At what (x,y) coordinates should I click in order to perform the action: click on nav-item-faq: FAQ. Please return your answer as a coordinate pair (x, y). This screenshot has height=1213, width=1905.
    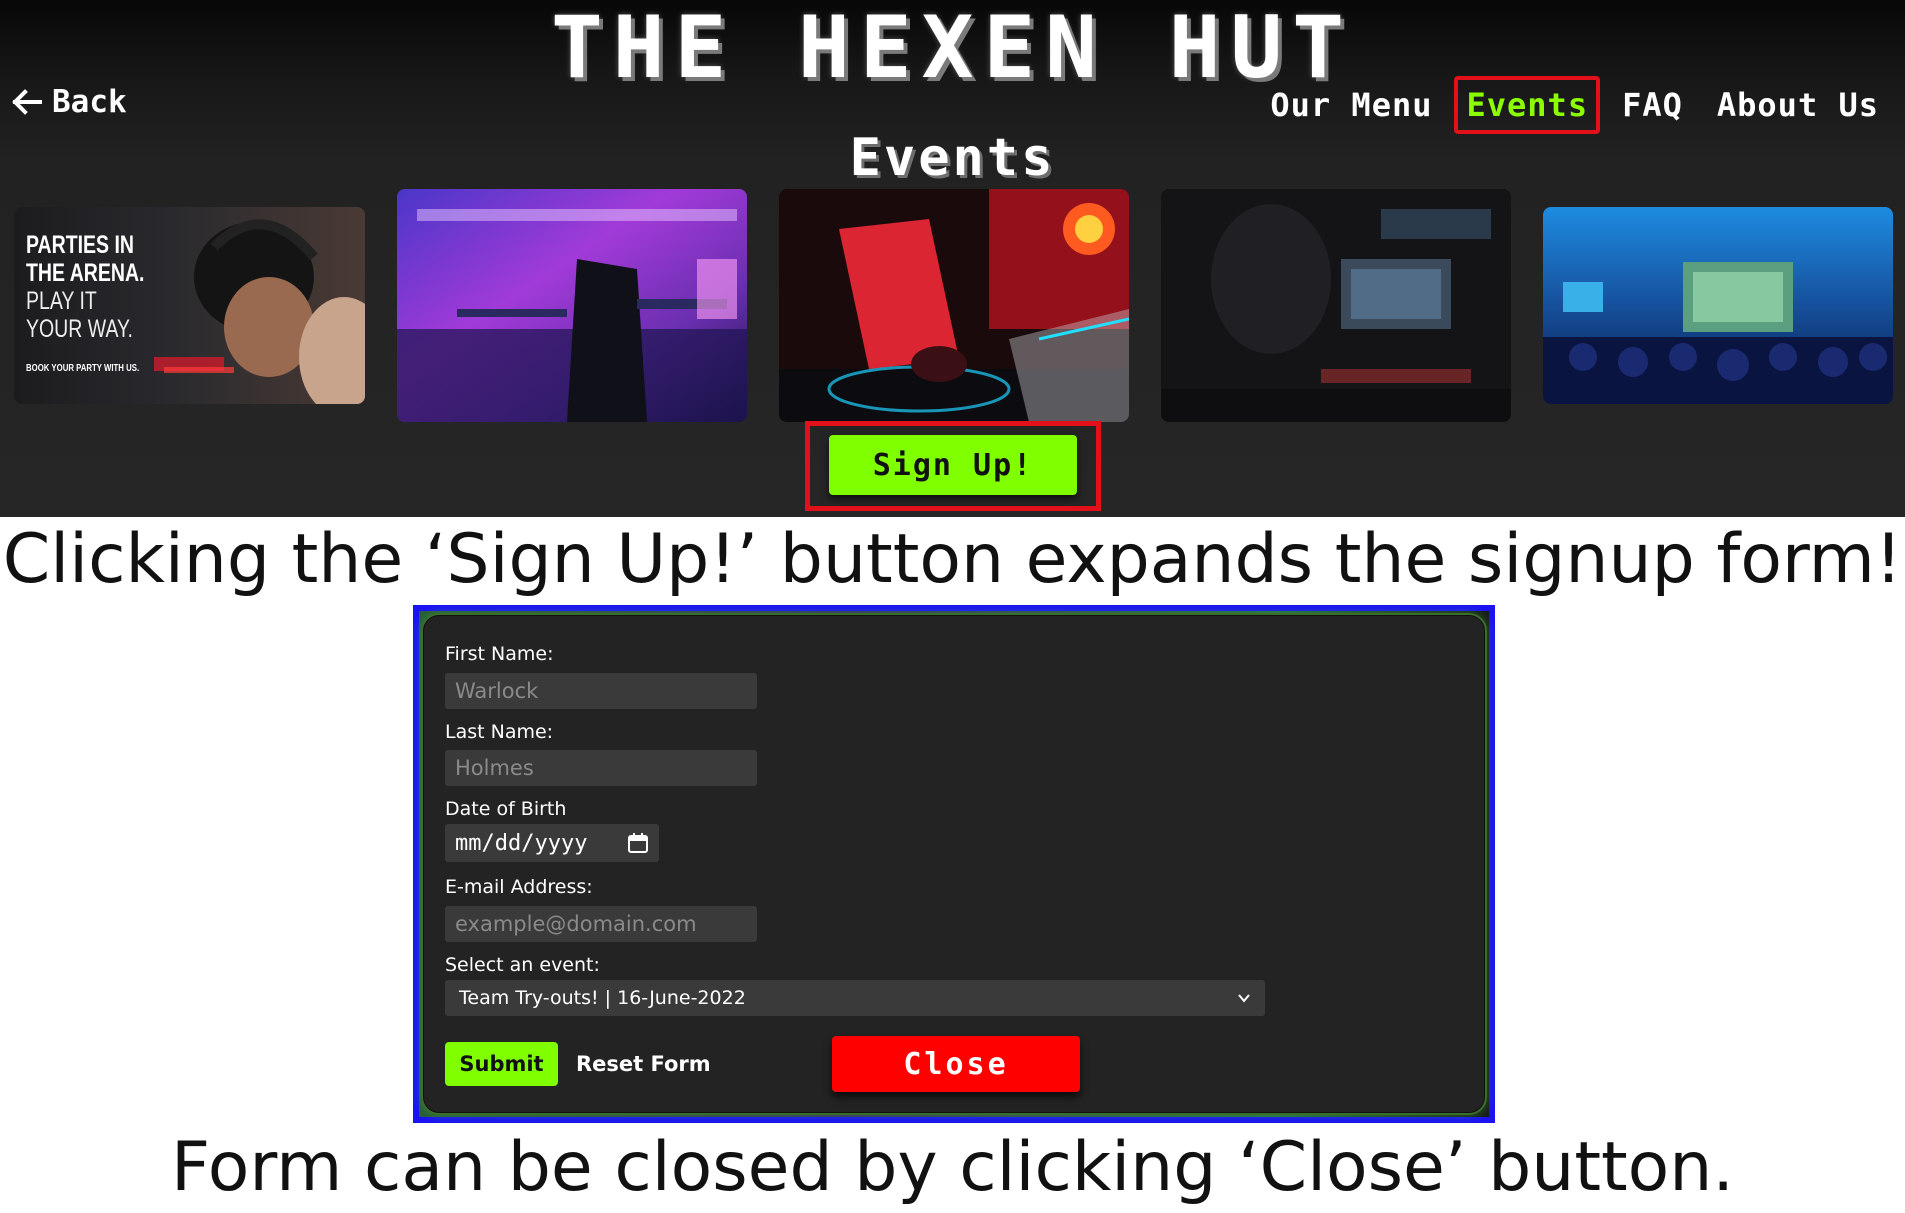
    Looking at the image, I should click on (1652, 105).